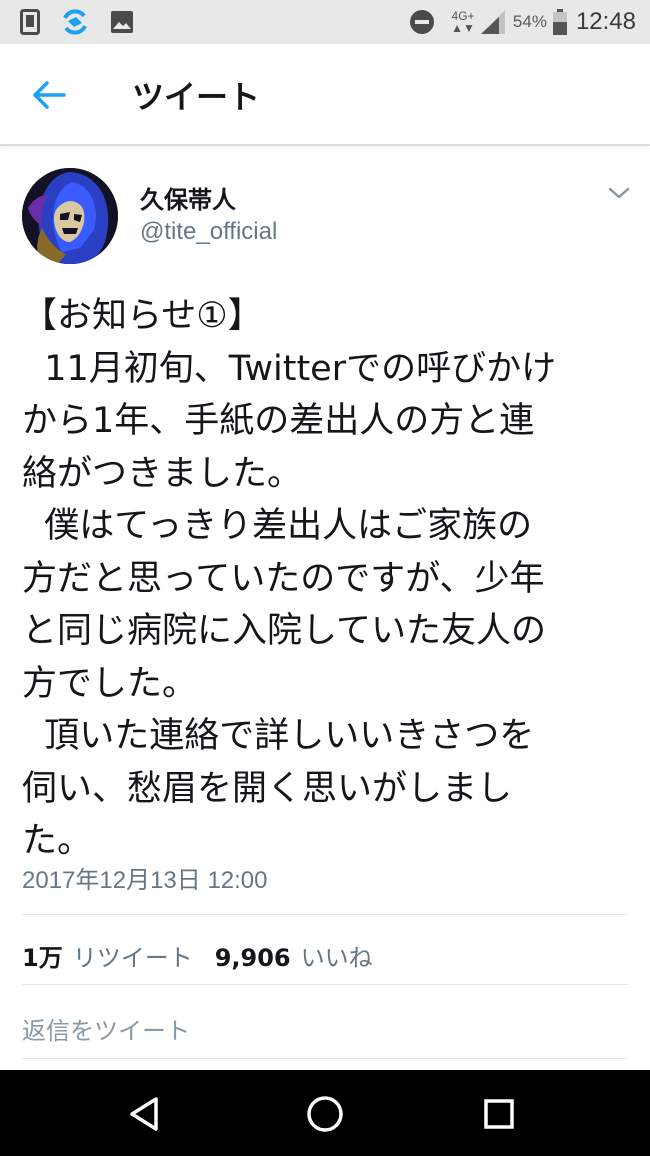 The width and height of the screenshot is (650, 1156). I want to click on author-name: 久保帯人, so click(188, 197).